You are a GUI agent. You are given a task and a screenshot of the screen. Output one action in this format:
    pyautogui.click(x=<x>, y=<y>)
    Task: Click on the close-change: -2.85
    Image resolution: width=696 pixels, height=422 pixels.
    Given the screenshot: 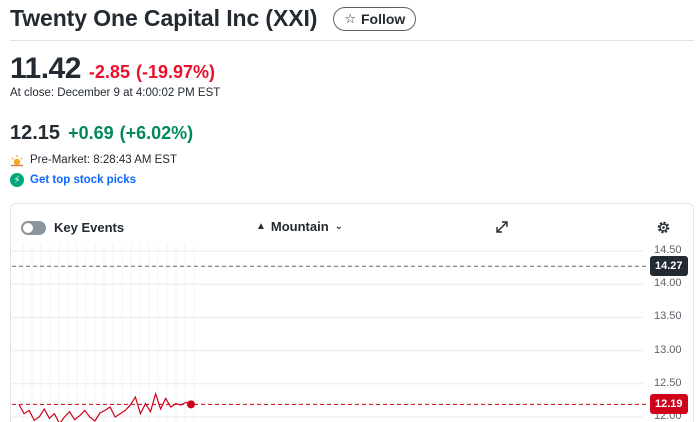 What is the action you would take?
    pyautogui.click(x=109, y=72)
    